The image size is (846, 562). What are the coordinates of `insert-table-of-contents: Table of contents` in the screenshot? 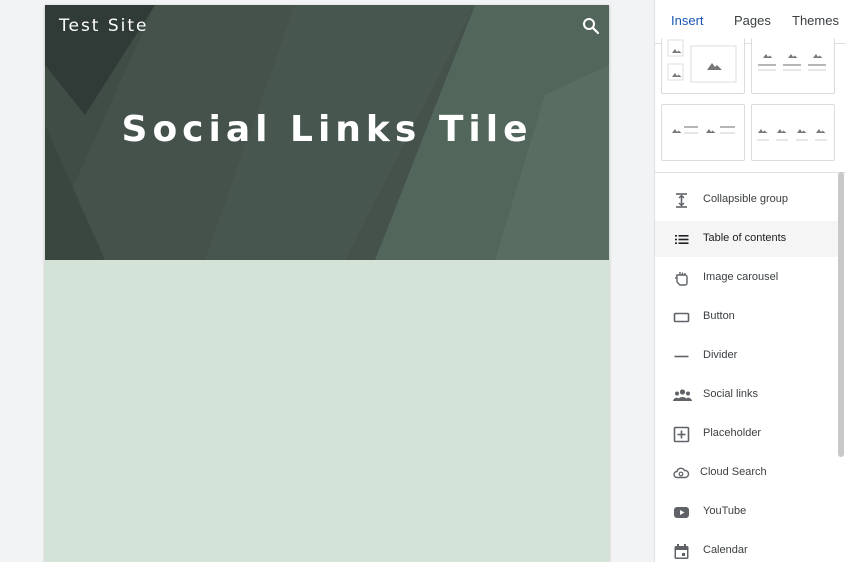 It's located at (747, 239).